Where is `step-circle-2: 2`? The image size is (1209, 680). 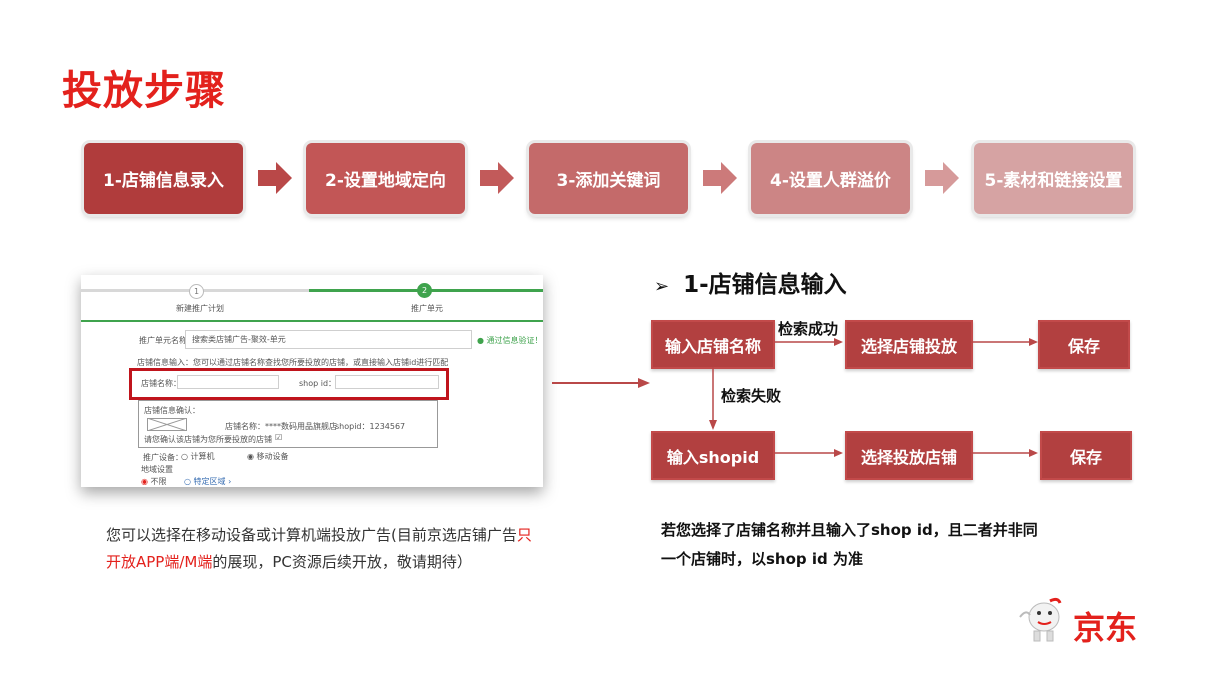
step-circle-2: 2 is located at coordinates (424, 290).